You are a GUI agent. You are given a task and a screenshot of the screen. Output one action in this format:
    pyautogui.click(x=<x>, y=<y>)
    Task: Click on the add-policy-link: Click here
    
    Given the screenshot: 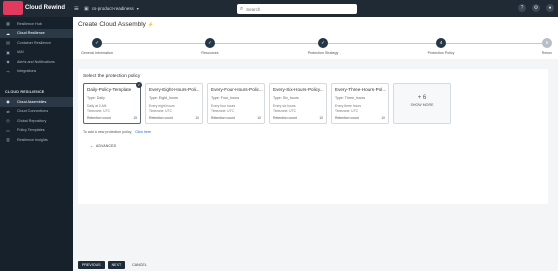 What is the action you would take?
    pyautogui.click(x=143, y=132)
    